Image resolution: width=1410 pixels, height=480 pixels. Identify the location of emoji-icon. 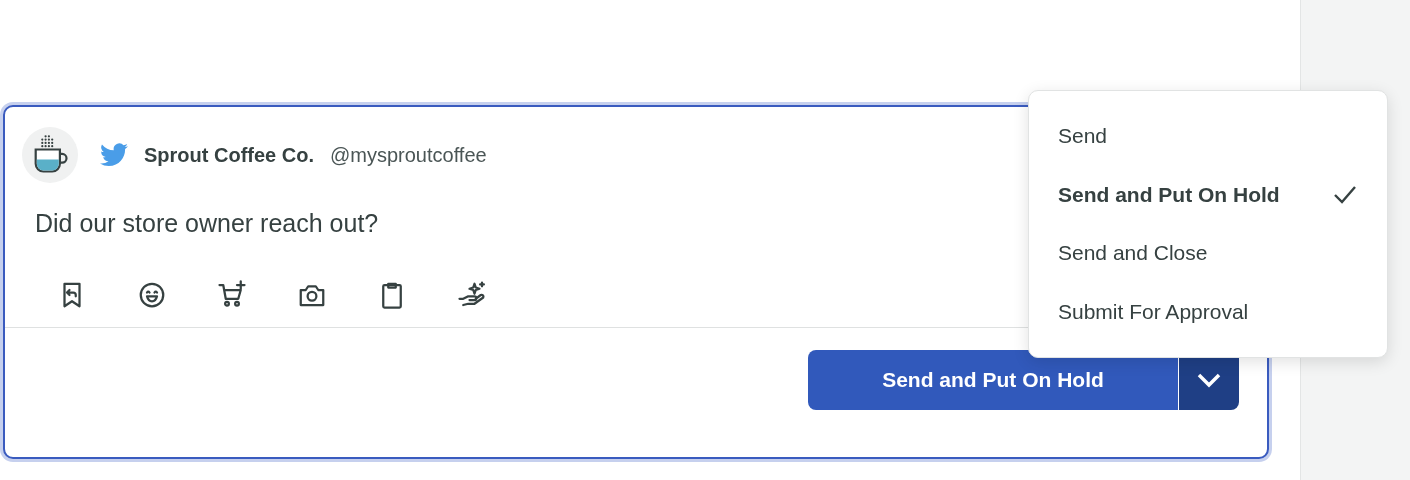
(152, 295).